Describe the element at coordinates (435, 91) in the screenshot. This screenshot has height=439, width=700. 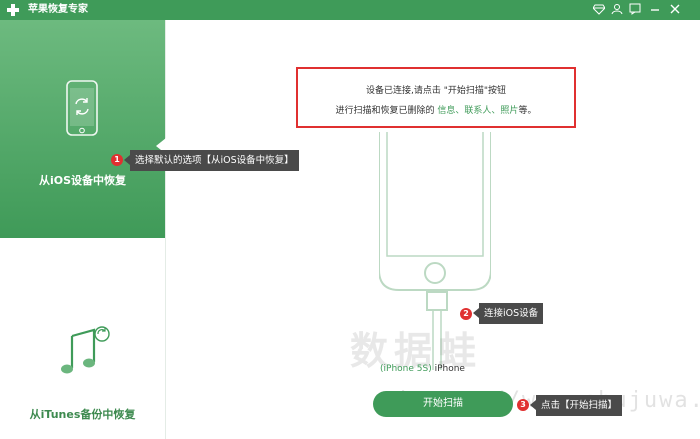
I see `info-line-1: 设备已连接,请点击 "开始扫描"按钮` at that location.